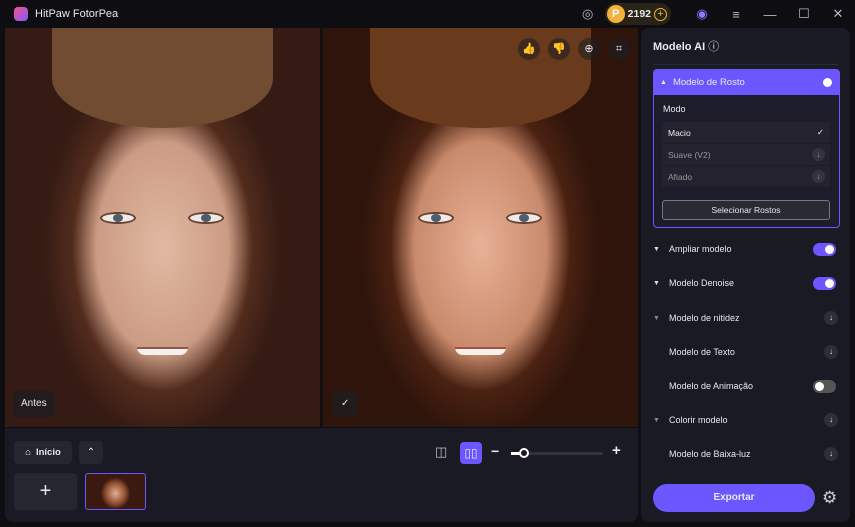 This screenshot has height=527, width=855. Describe the element at coordinates (619, 49) in the screenshot. I see `crop-icon: ⌗` at that location.